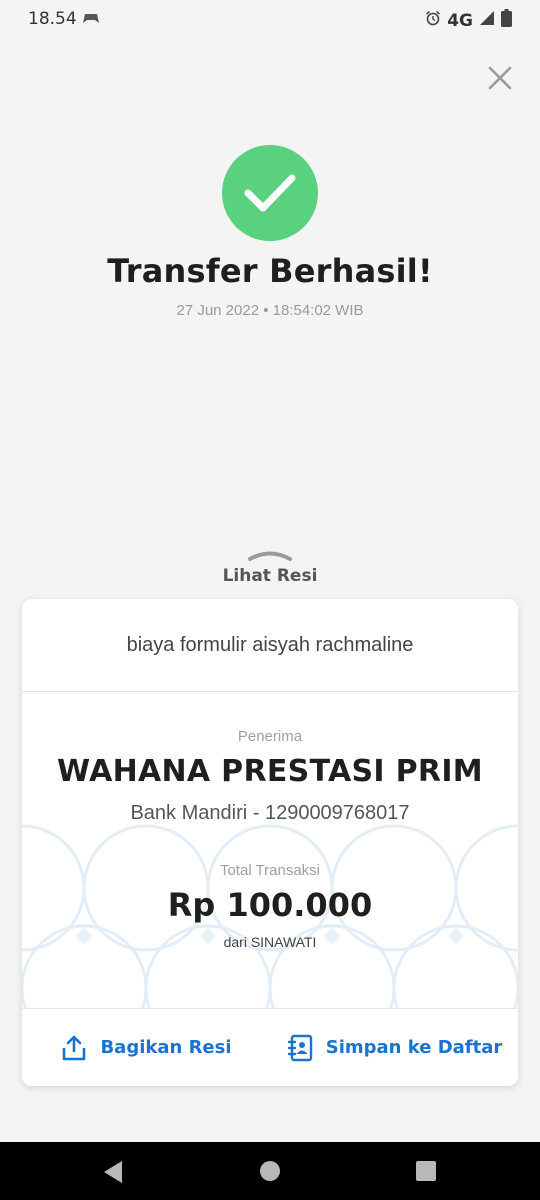 The width and height of the screenshot is (540, 1200). I want to click on battery-icon, so click(506, 20).